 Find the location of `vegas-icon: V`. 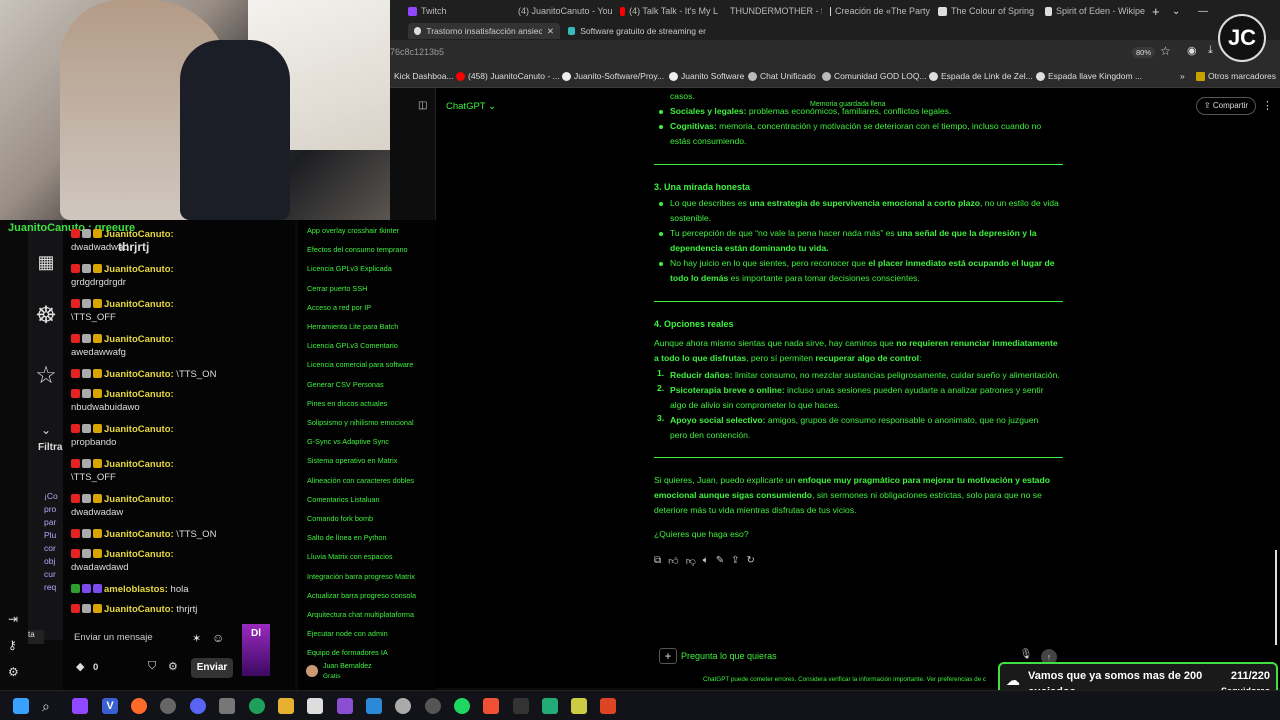

vegas-icon: V is located at coordinates (110, 706).